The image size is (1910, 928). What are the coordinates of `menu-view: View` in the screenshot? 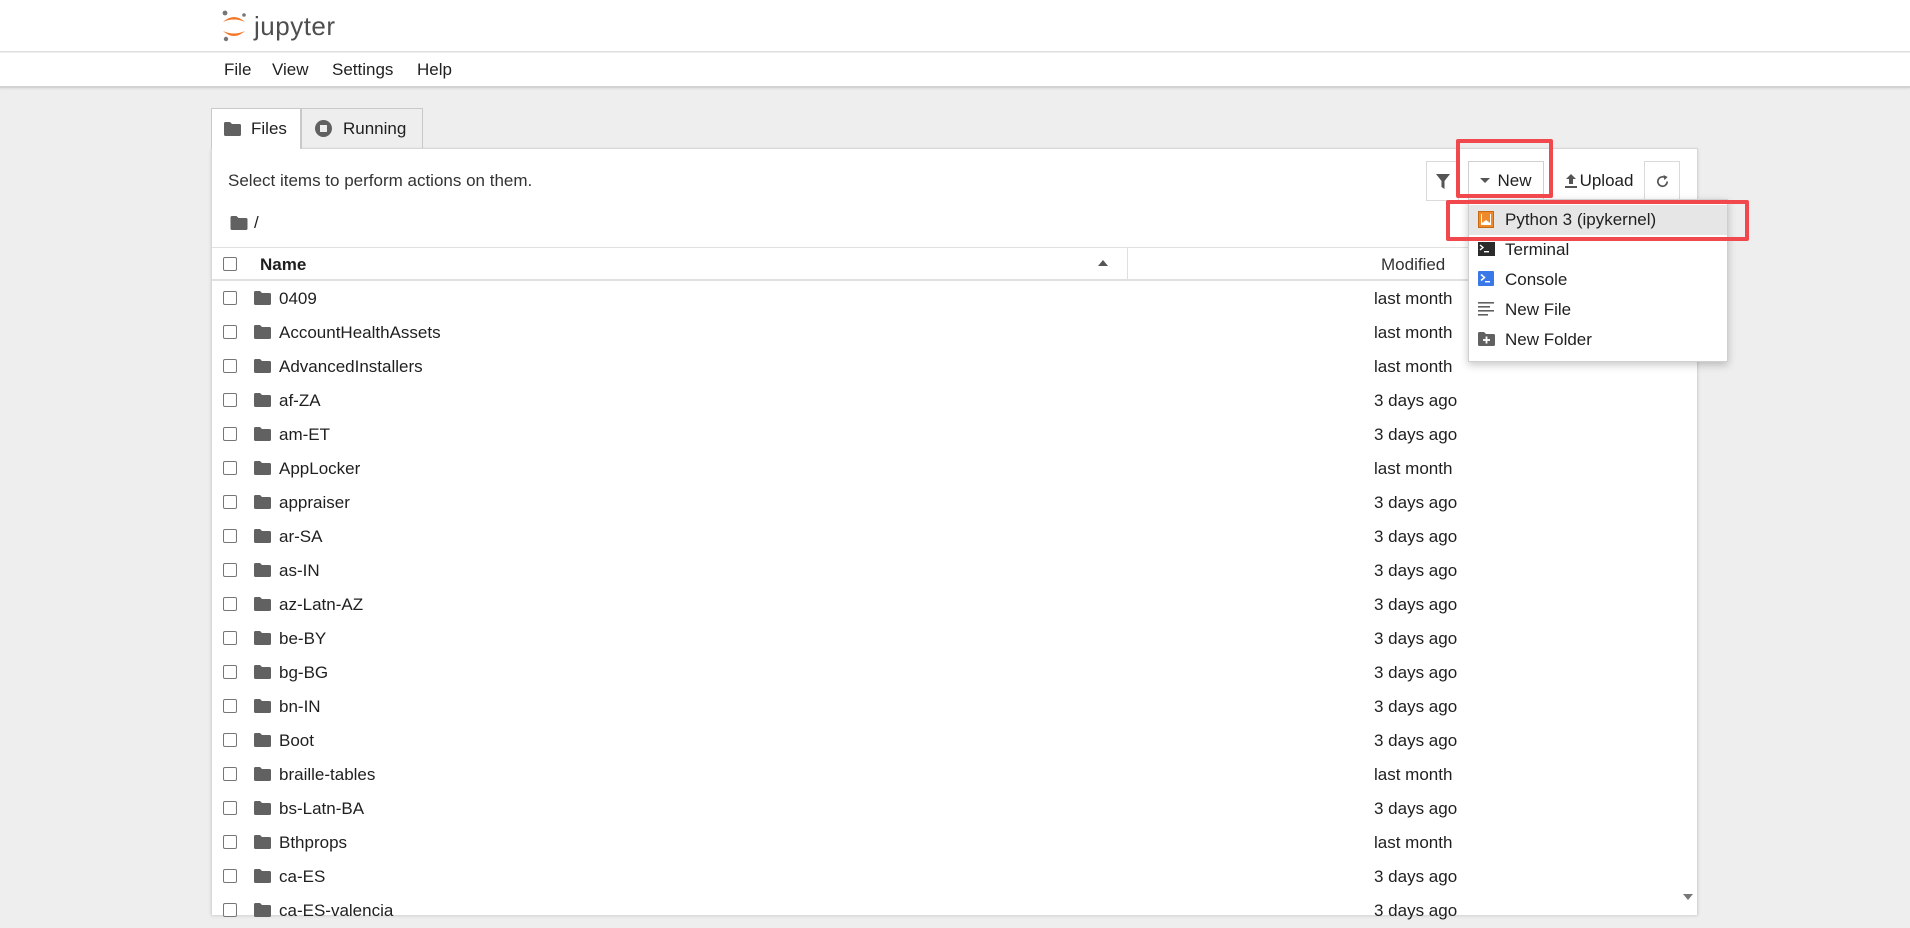 It's located at (290, 70).